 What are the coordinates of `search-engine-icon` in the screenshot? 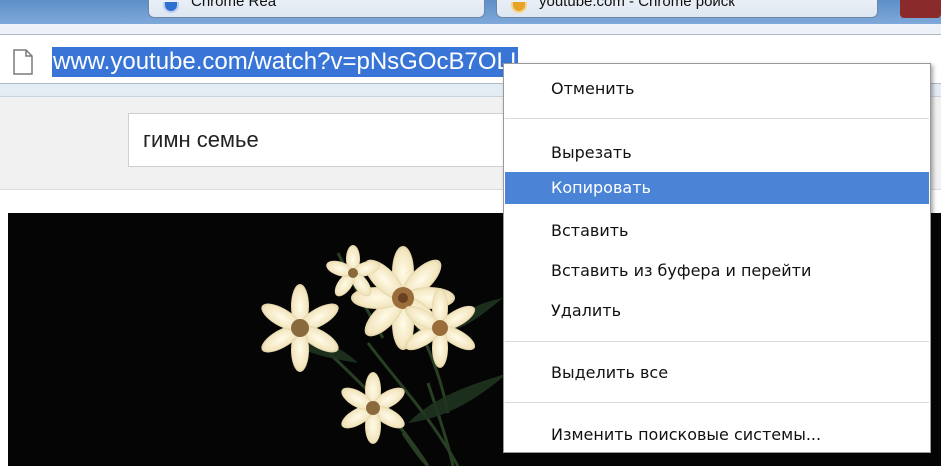 It's located at (519, 7).